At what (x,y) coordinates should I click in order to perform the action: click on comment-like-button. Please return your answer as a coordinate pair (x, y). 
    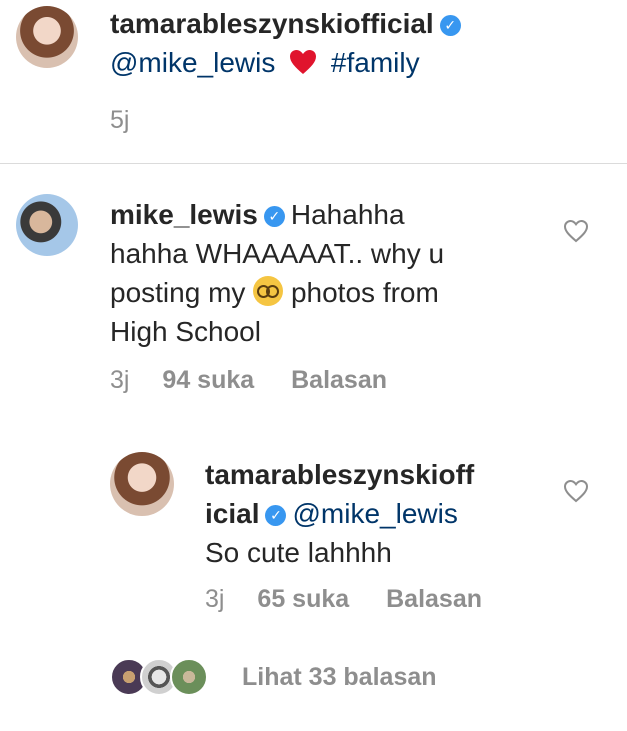
    Looking at the image, I should click on (576, 233).